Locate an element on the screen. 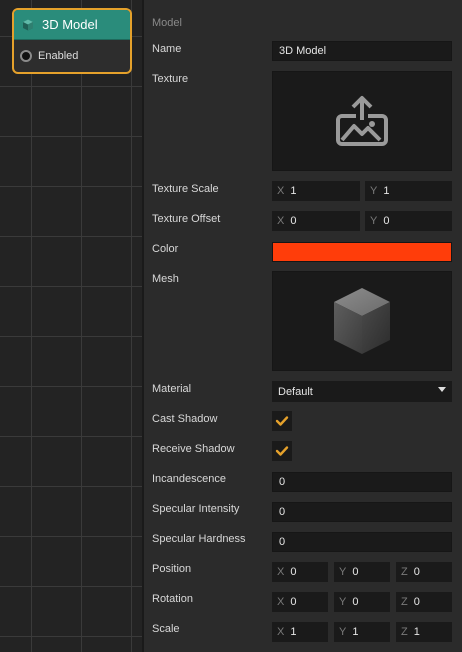  rotation-x-value: 0 is located at coordinates (293, 602).